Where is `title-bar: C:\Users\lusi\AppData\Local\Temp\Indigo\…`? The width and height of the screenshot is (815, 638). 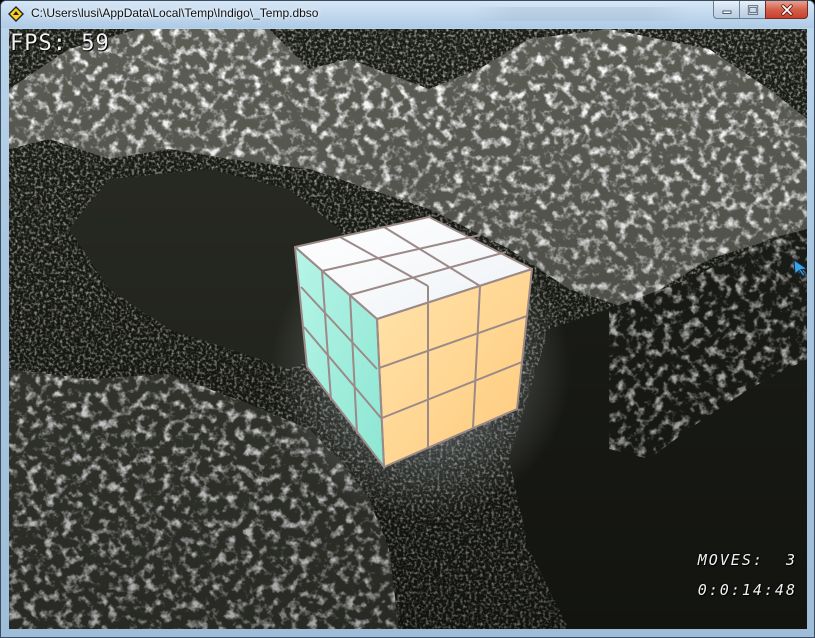 title-bar: C:\Users\lusi\AppData\Local\Temp\Indigo\… is located at coordinates (407, 14).